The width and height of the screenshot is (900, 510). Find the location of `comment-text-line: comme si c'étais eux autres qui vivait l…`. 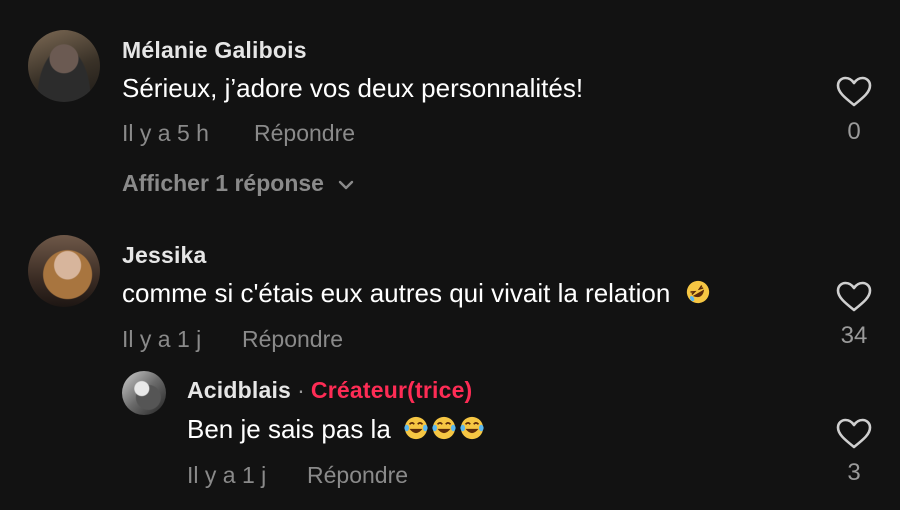

comment-text-line: comme si c'étais eux autres qui vivait l… is located at coordinates (417, 293).